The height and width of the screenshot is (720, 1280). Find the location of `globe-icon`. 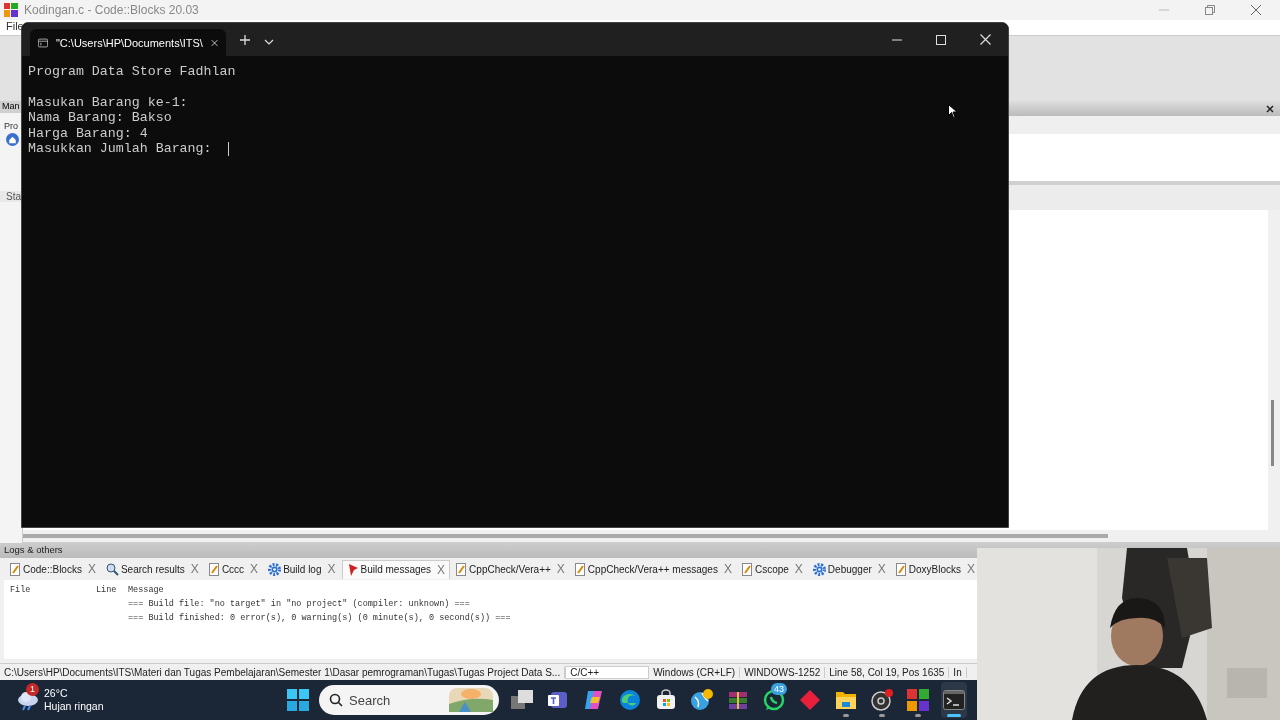

globe-icon is located at coordinates (702, 700).